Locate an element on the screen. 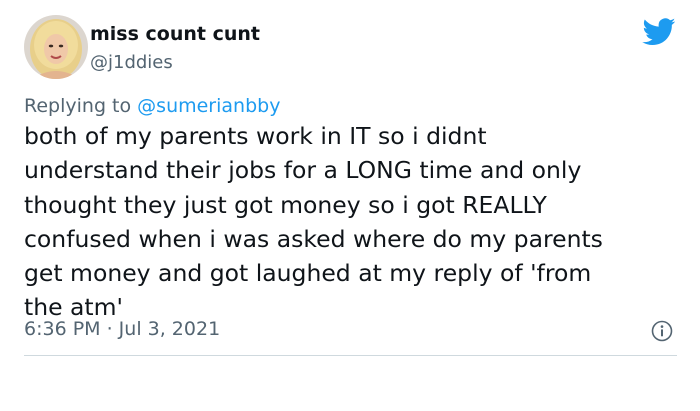 The width and height of the screenshot is (700, 411). tweet-timestamp: 6:36 PM · Jul 3, 2021 is located at coordinates (122, 329).